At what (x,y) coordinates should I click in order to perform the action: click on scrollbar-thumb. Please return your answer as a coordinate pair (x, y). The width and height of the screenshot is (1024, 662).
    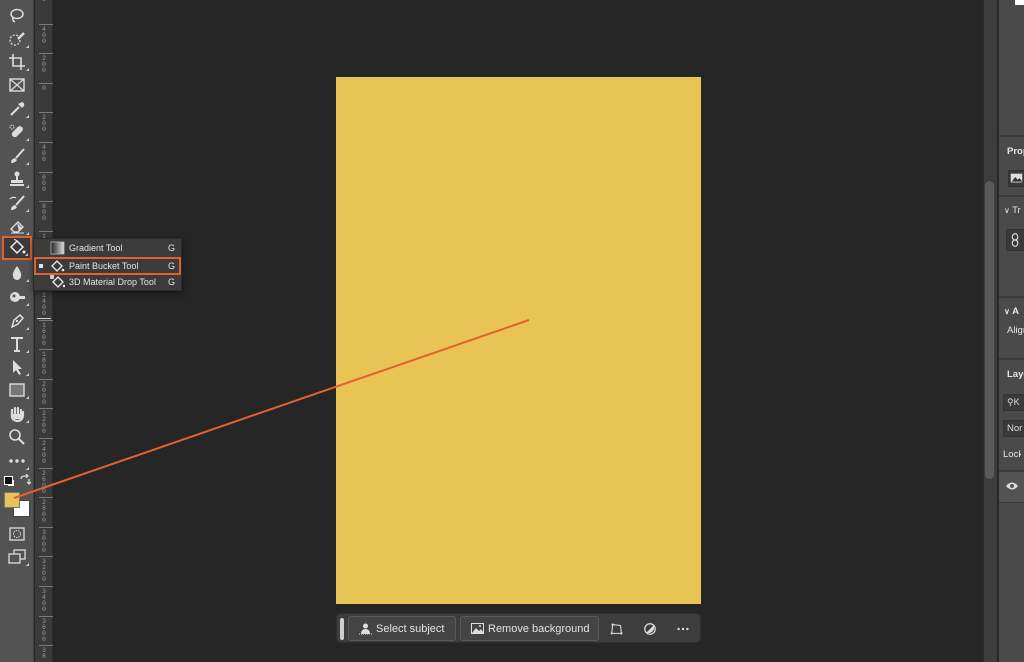
    Looking at the image, I should click on (989, 330).